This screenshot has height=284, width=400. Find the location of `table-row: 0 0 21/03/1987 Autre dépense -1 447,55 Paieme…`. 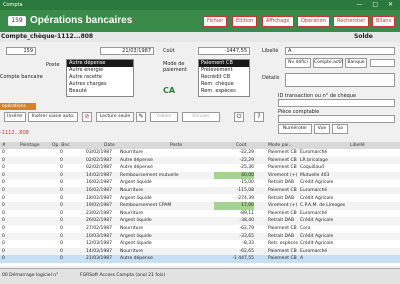

table-row: 0 0 21/03/1987 Autre dépense -1 447,55 Paieme… is located at coordinates (200, 259).